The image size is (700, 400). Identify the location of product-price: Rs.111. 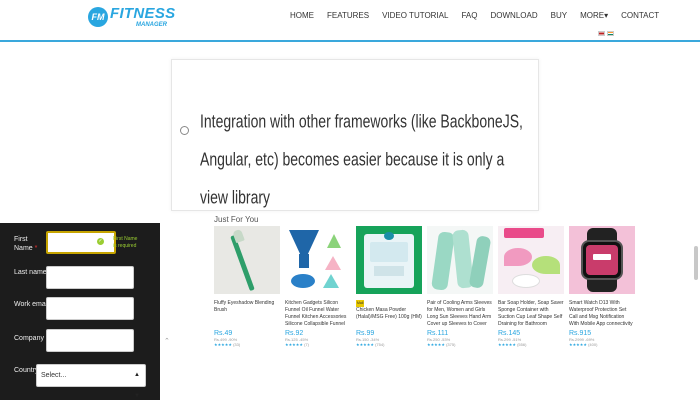
(438, 333).